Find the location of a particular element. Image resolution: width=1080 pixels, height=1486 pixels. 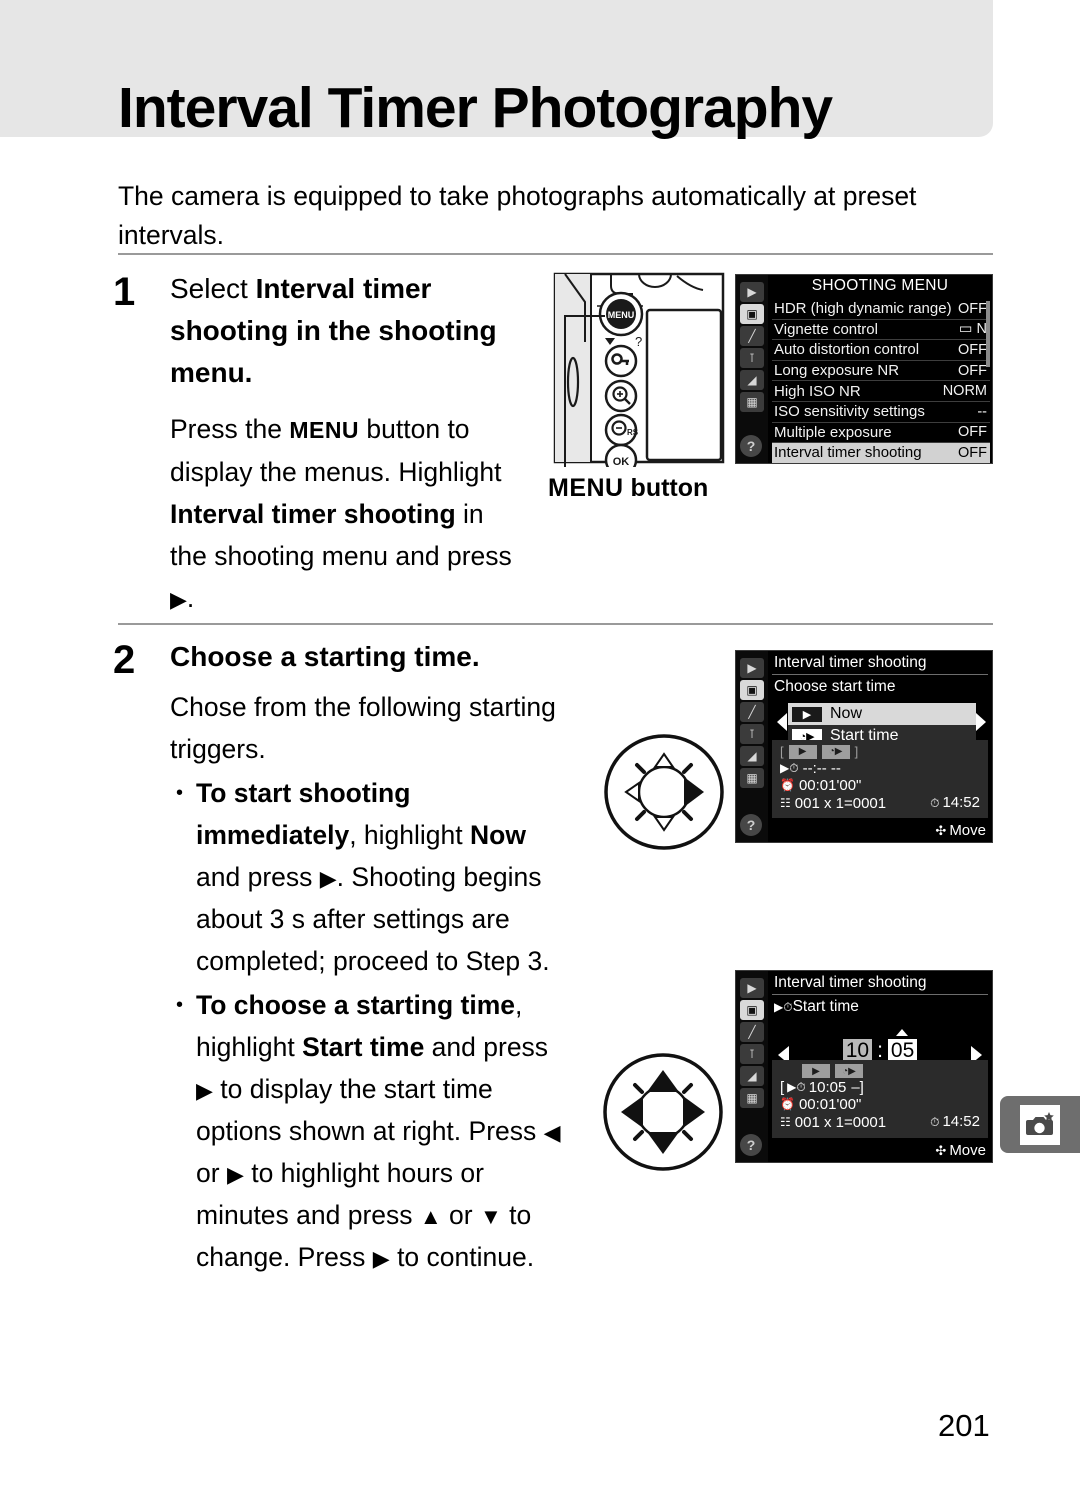

chapter-side-tab is located at coordinates (1040, 1124).